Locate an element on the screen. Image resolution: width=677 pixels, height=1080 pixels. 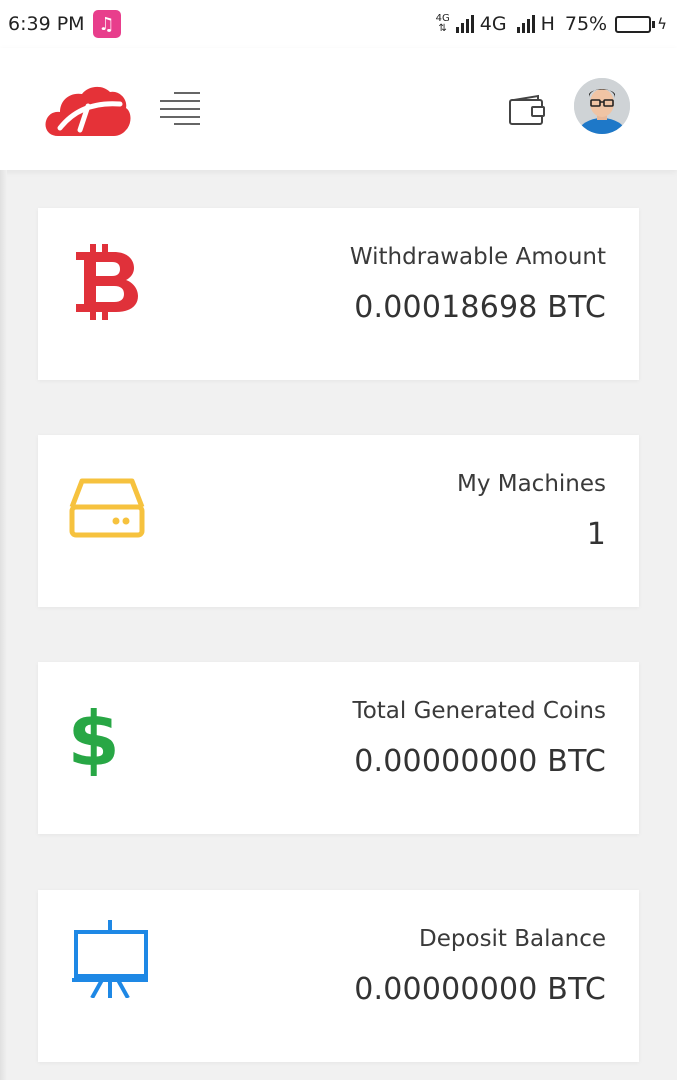
status-bar: 6:39 PM ♫ 4G ⇅ 4G H 75% ϟ is located at coordinates (338, 24).